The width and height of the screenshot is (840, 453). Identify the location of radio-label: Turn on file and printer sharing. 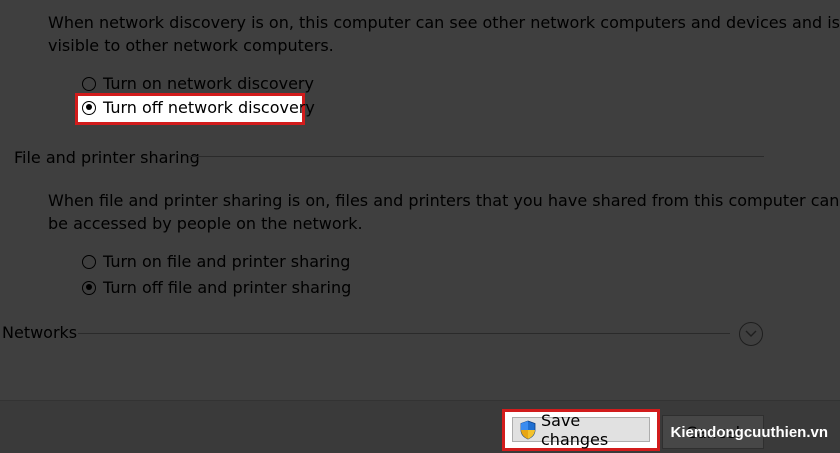
(227, 261).